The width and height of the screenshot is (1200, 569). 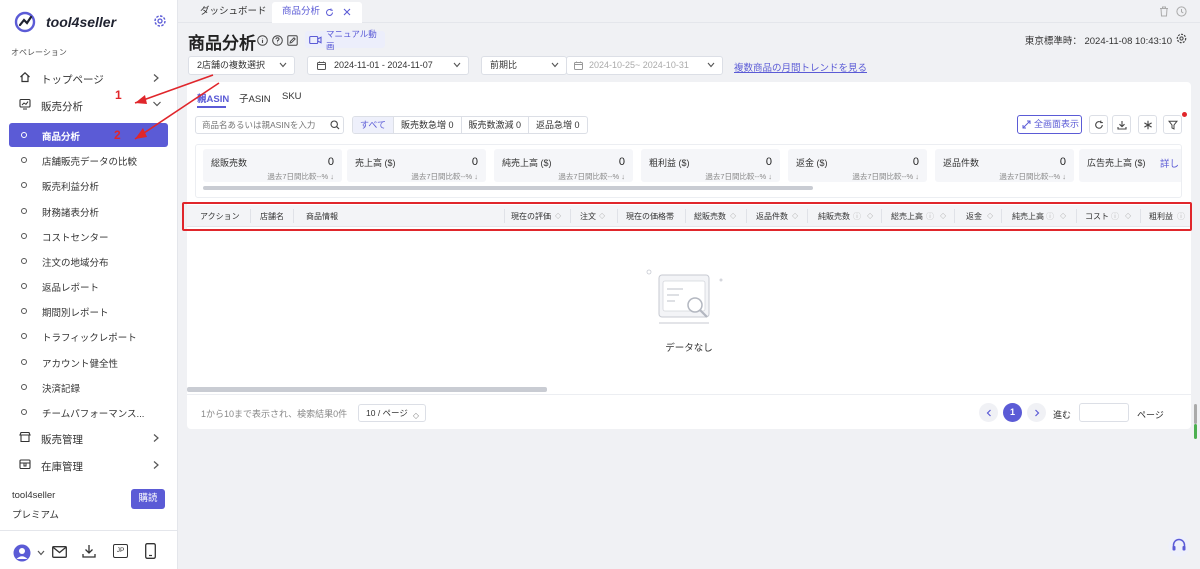 What do you see at coordinates (75, 238) in the screenshot?
I see `sub-item-label: コストセンター` at bounding box center [75, 238].